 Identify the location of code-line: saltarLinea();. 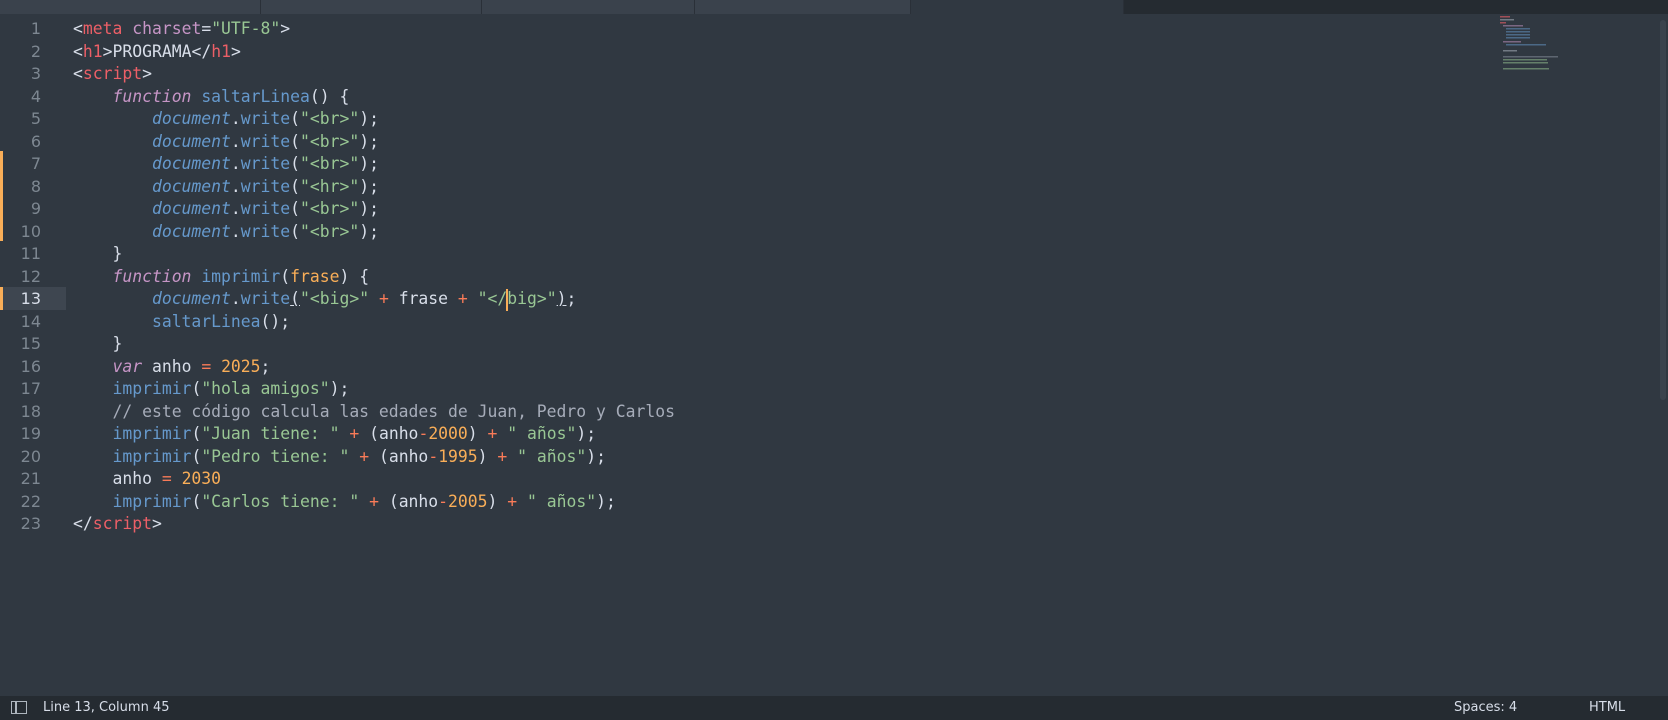
(221, 321).